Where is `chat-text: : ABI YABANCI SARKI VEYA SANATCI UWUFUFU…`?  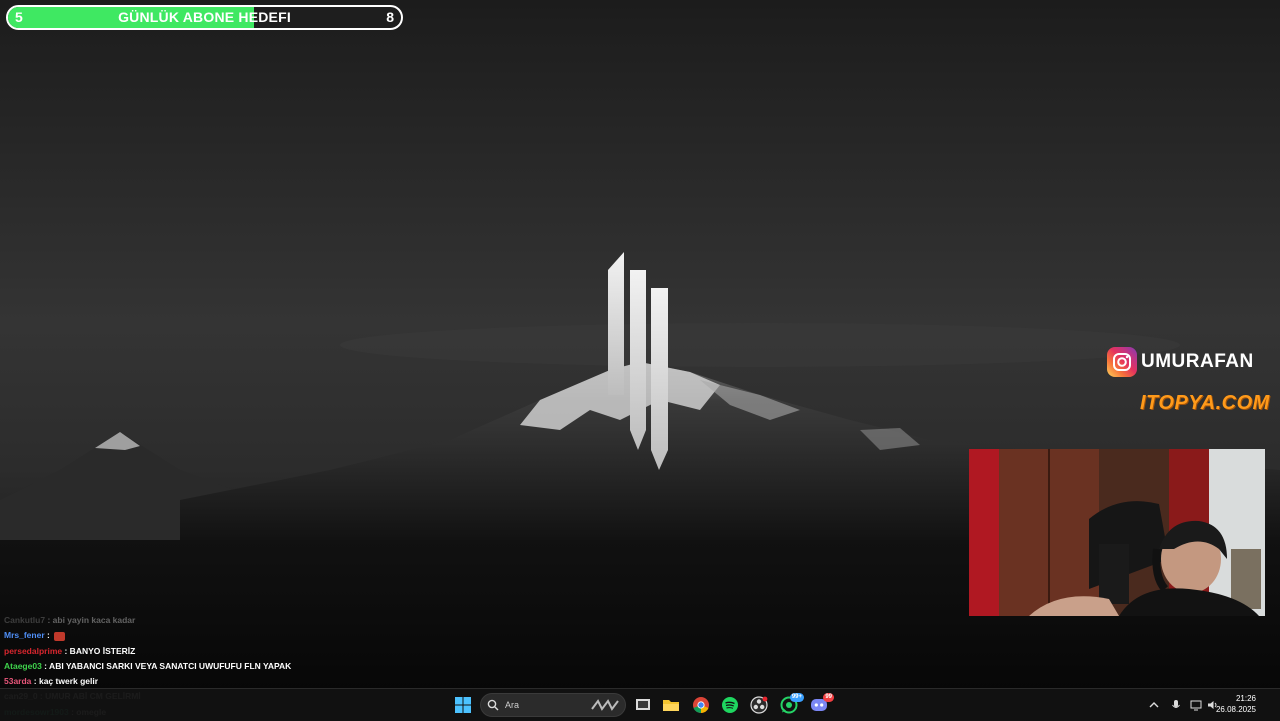
chat-text: : ABI YABANCI SARKI VEYA SANATCI UWUFUFU… is located at coordinates (166, 665).